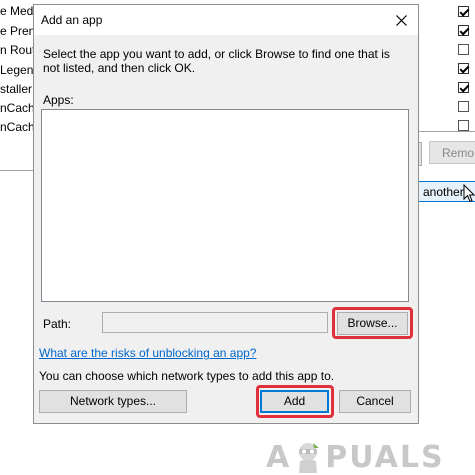 The height and width of the screenshot is (475, 475). I want to click on list-item: e Medi, so click(17, 11).